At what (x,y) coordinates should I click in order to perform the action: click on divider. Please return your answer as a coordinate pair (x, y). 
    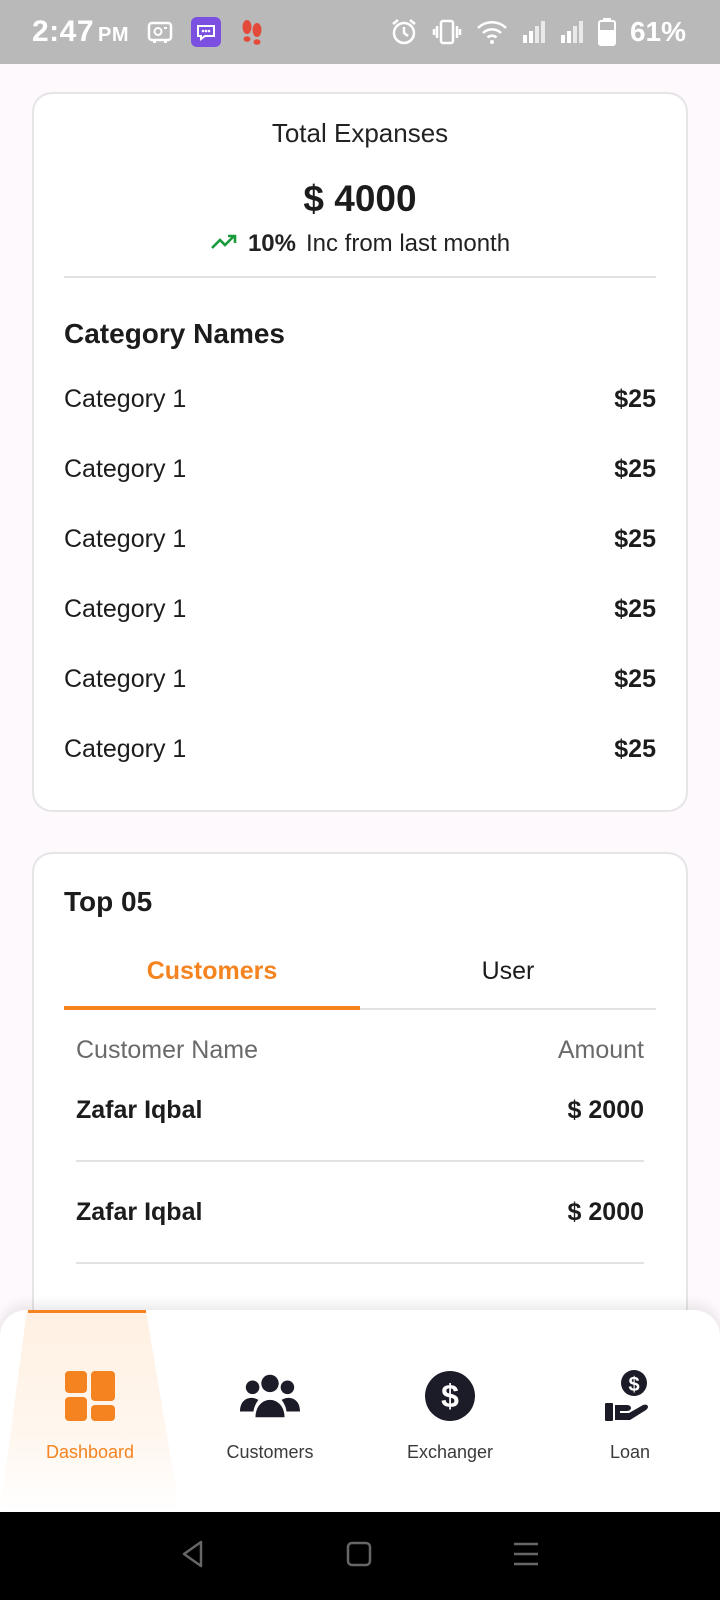
    Looking at the image, I should click on (360, 277).